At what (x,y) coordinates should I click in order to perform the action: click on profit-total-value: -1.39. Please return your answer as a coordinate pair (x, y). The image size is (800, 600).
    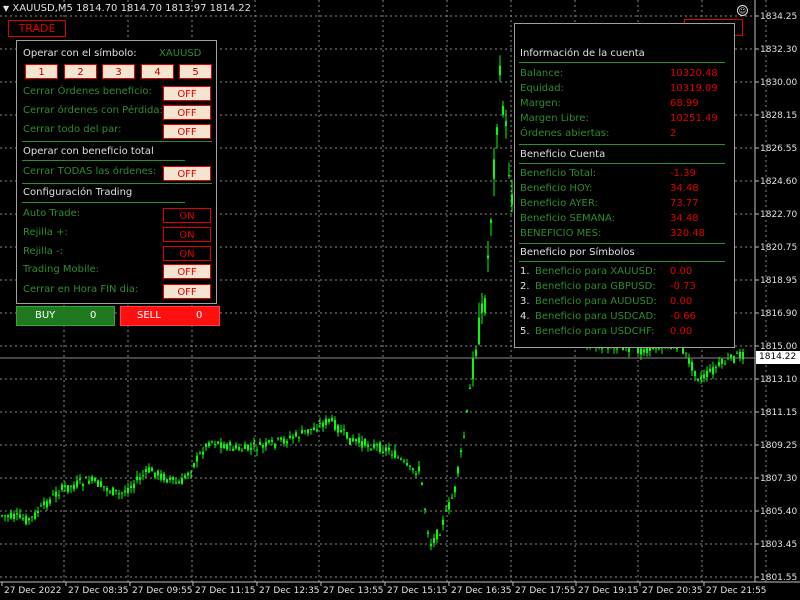
    Looking at the image, I should click on (683, 173).